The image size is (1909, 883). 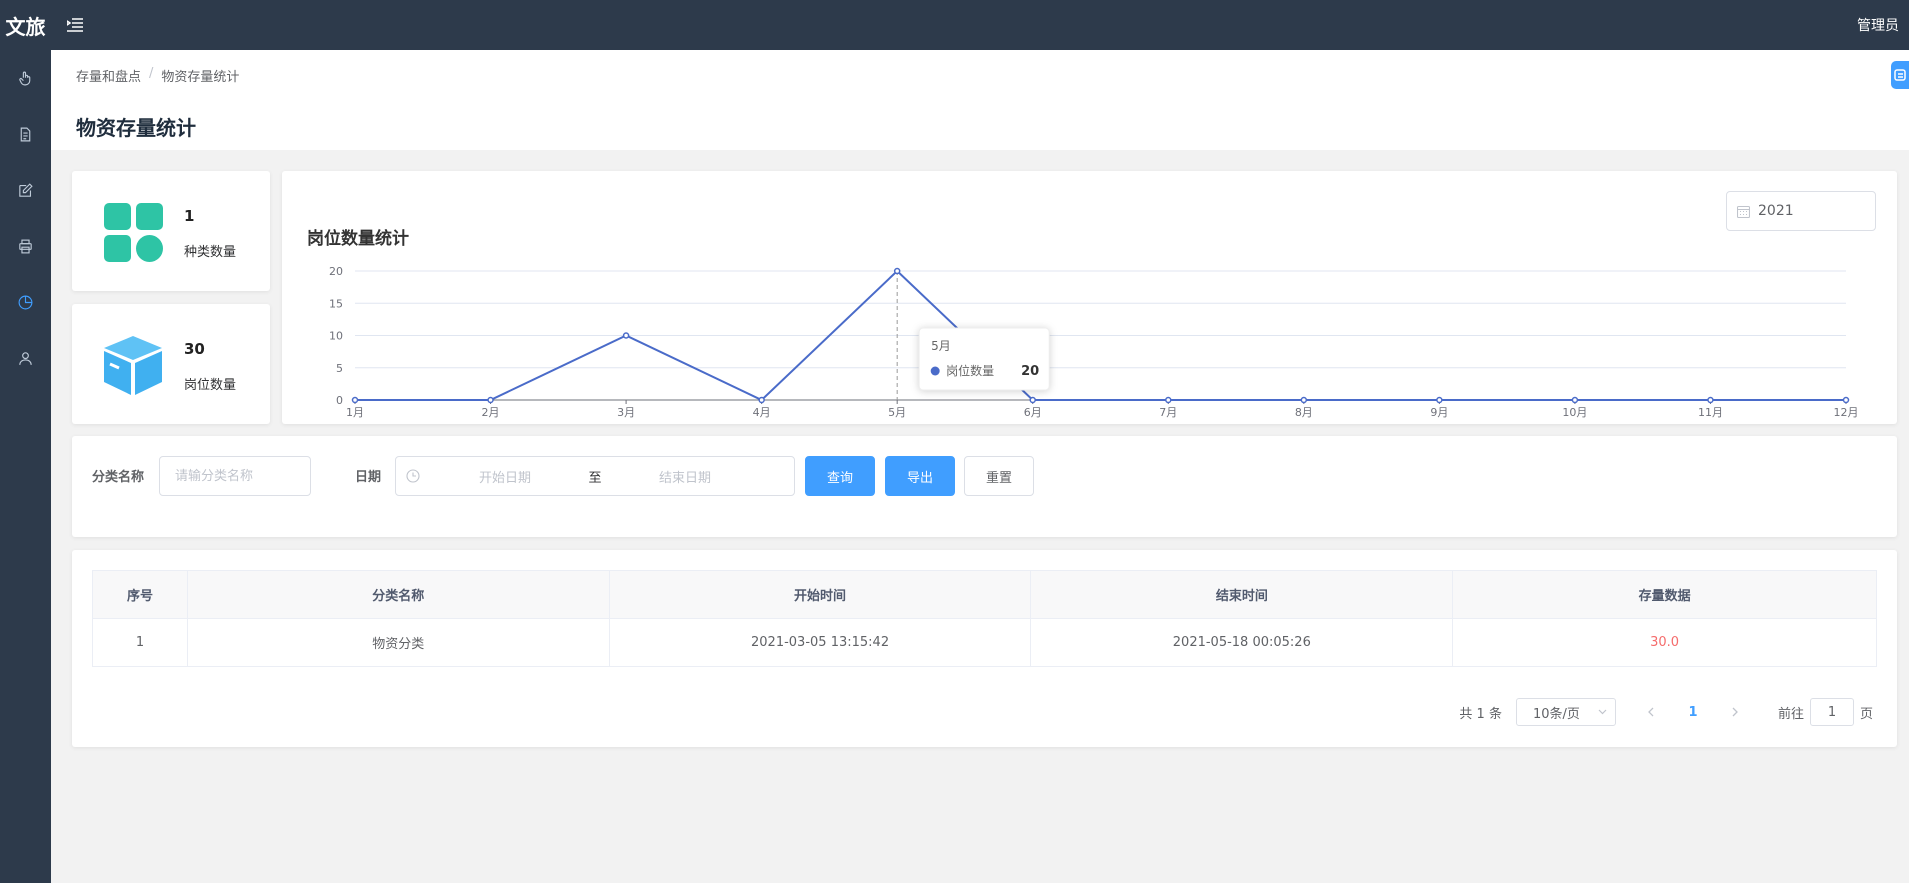 I want to click on sidebar-item-document, so click(x=25, y=134).